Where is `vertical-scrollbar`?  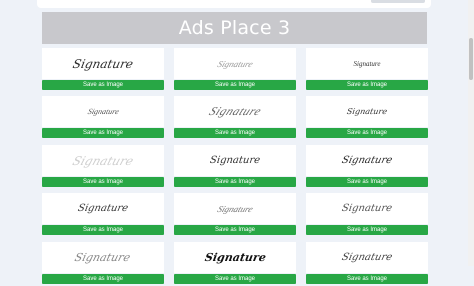 vertical-scrollbar is located at coordinates (471, 133).